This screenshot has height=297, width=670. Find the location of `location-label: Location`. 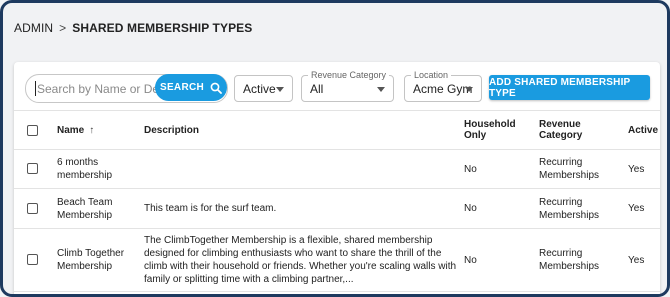

location-label: Location is located at coordinates (431, 75).